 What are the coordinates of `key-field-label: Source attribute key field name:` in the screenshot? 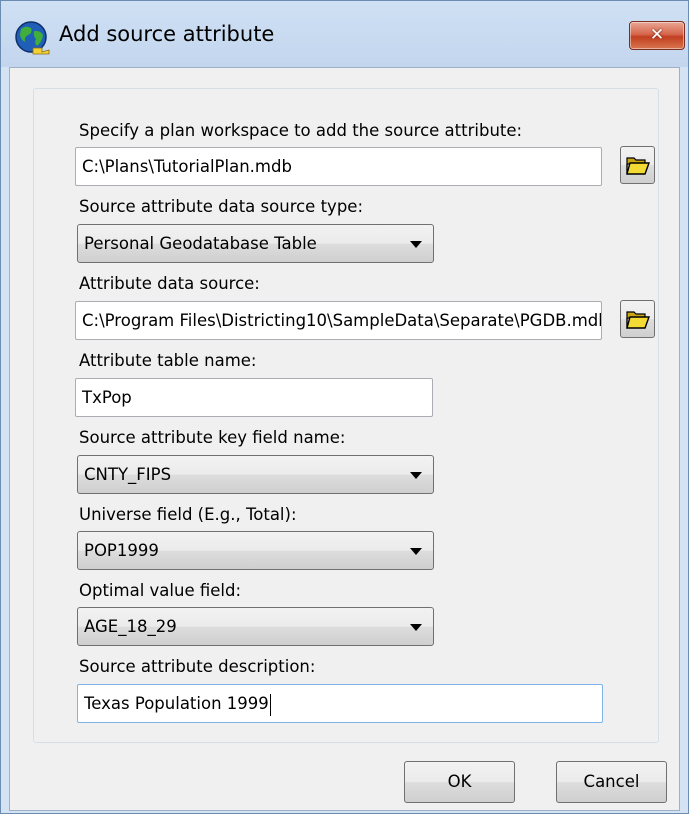 It's located at (212, 437).